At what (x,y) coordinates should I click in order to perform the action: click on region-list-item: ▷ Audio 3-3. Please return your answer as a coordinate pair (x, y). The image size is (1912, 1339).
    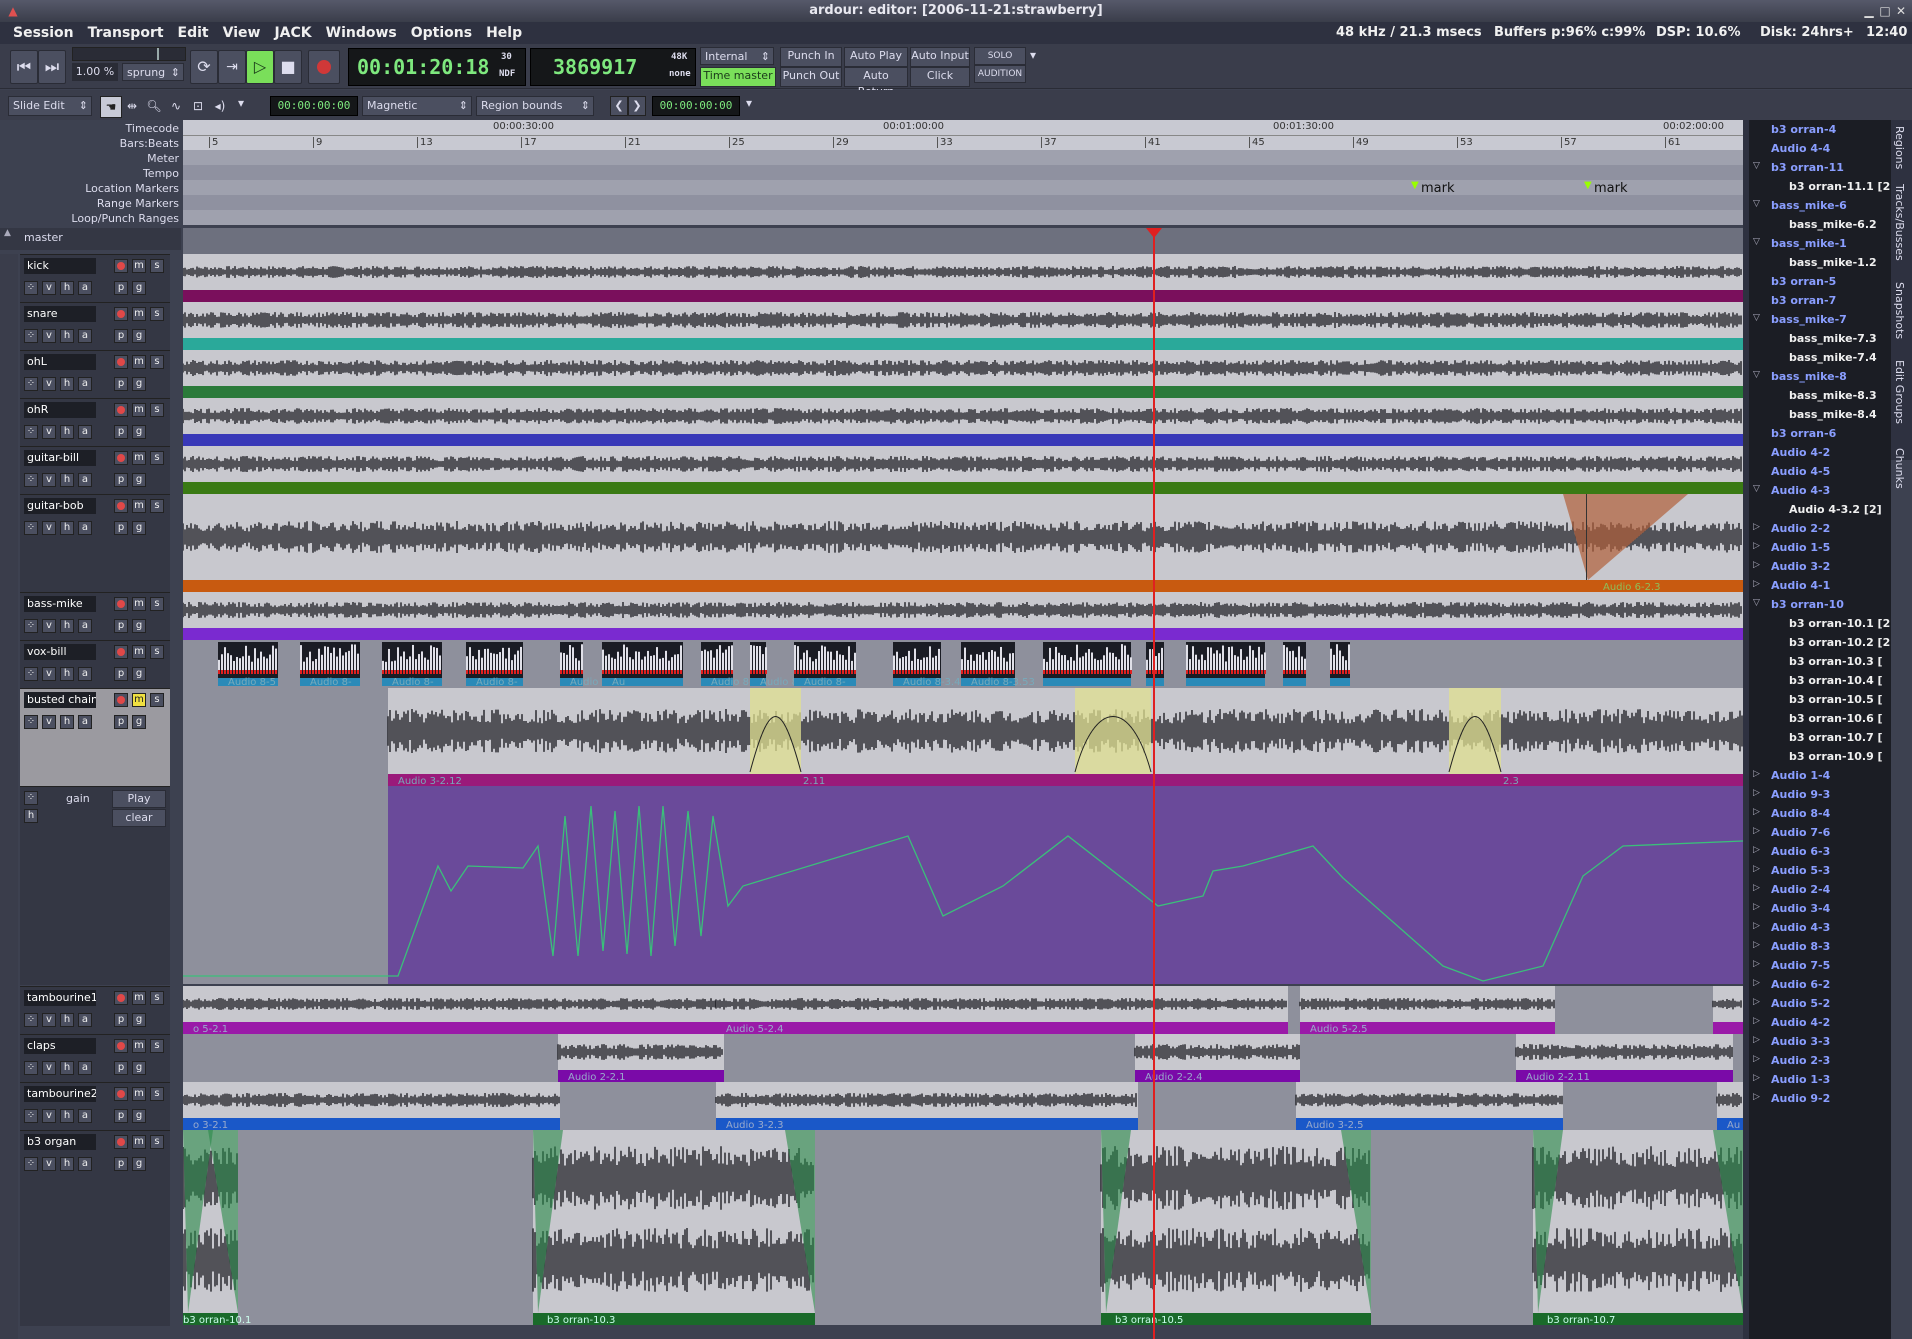
    Looking at the image, I should click on (1791, 1041).